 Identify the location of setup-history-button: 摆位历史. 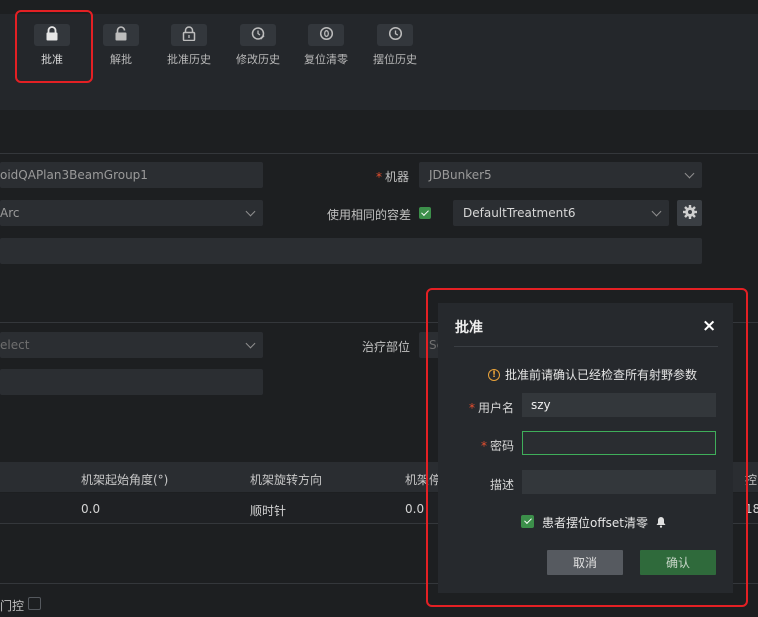
(395, 49).